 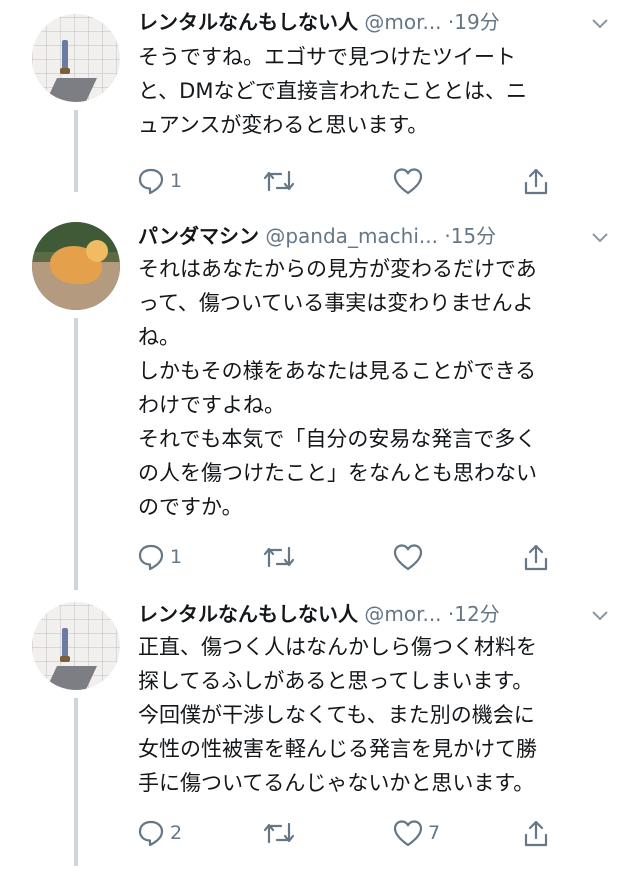 I want to click on tweet-header: レンタルなんもしない人 @mor... ·19分, so click(x=319, y=21).